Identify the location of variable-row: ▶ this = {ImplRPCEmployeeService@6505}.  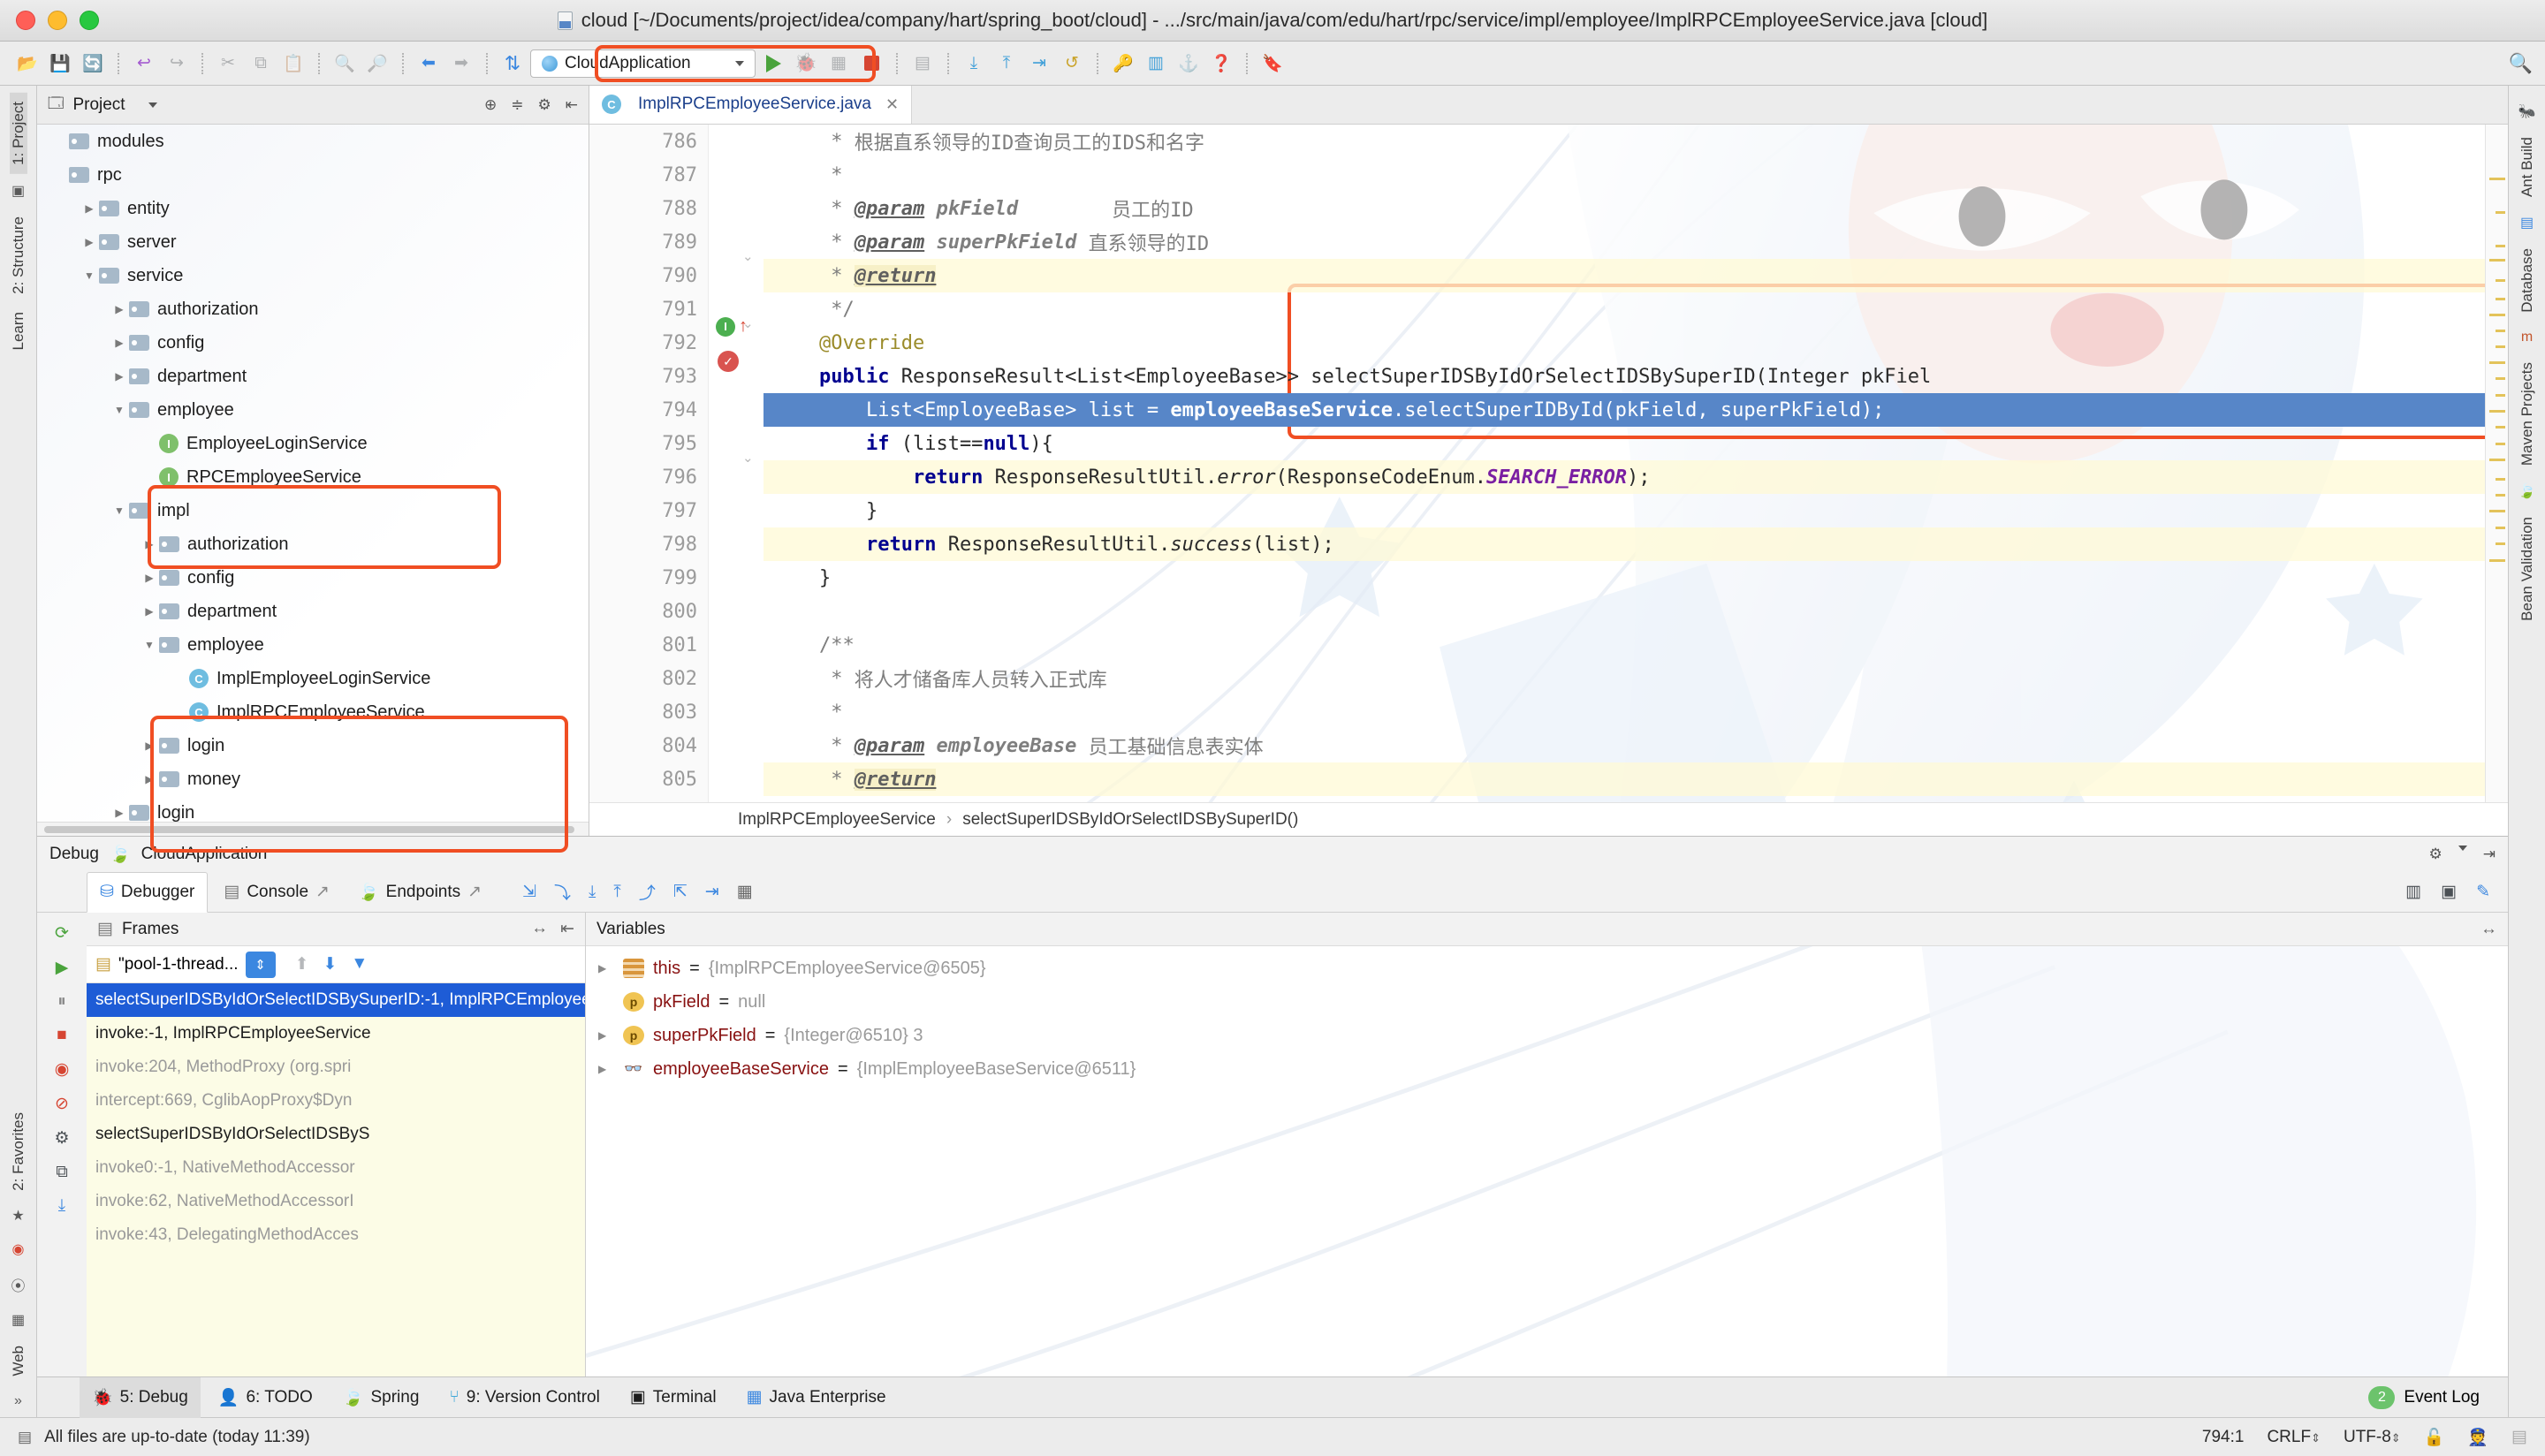
(1547, 969).